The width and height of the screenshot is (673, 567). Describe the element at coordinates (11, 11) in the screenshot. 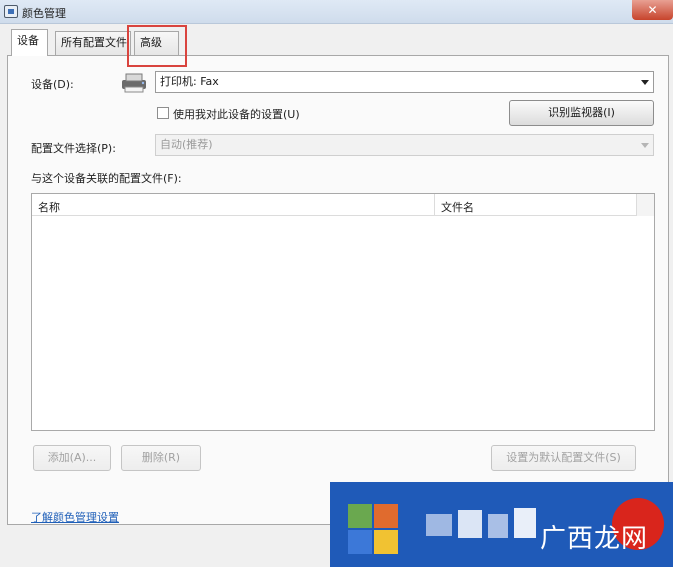

I see `color-management-icon` at that location.